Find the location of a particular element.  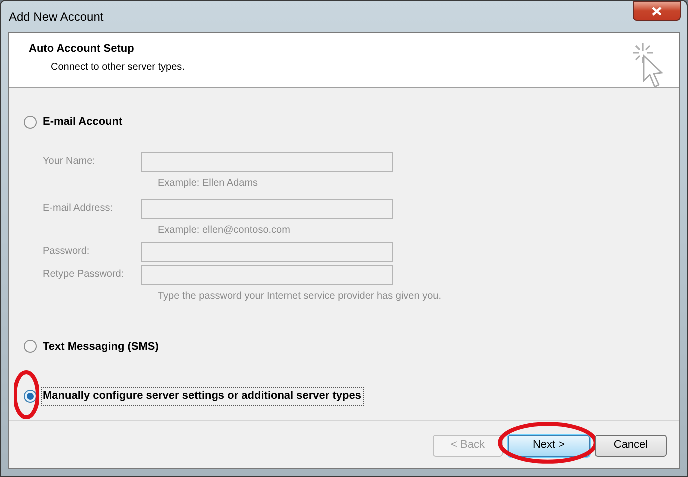

field-hint: Example: ellen@contoso.com is located at coordinates (225, 231).